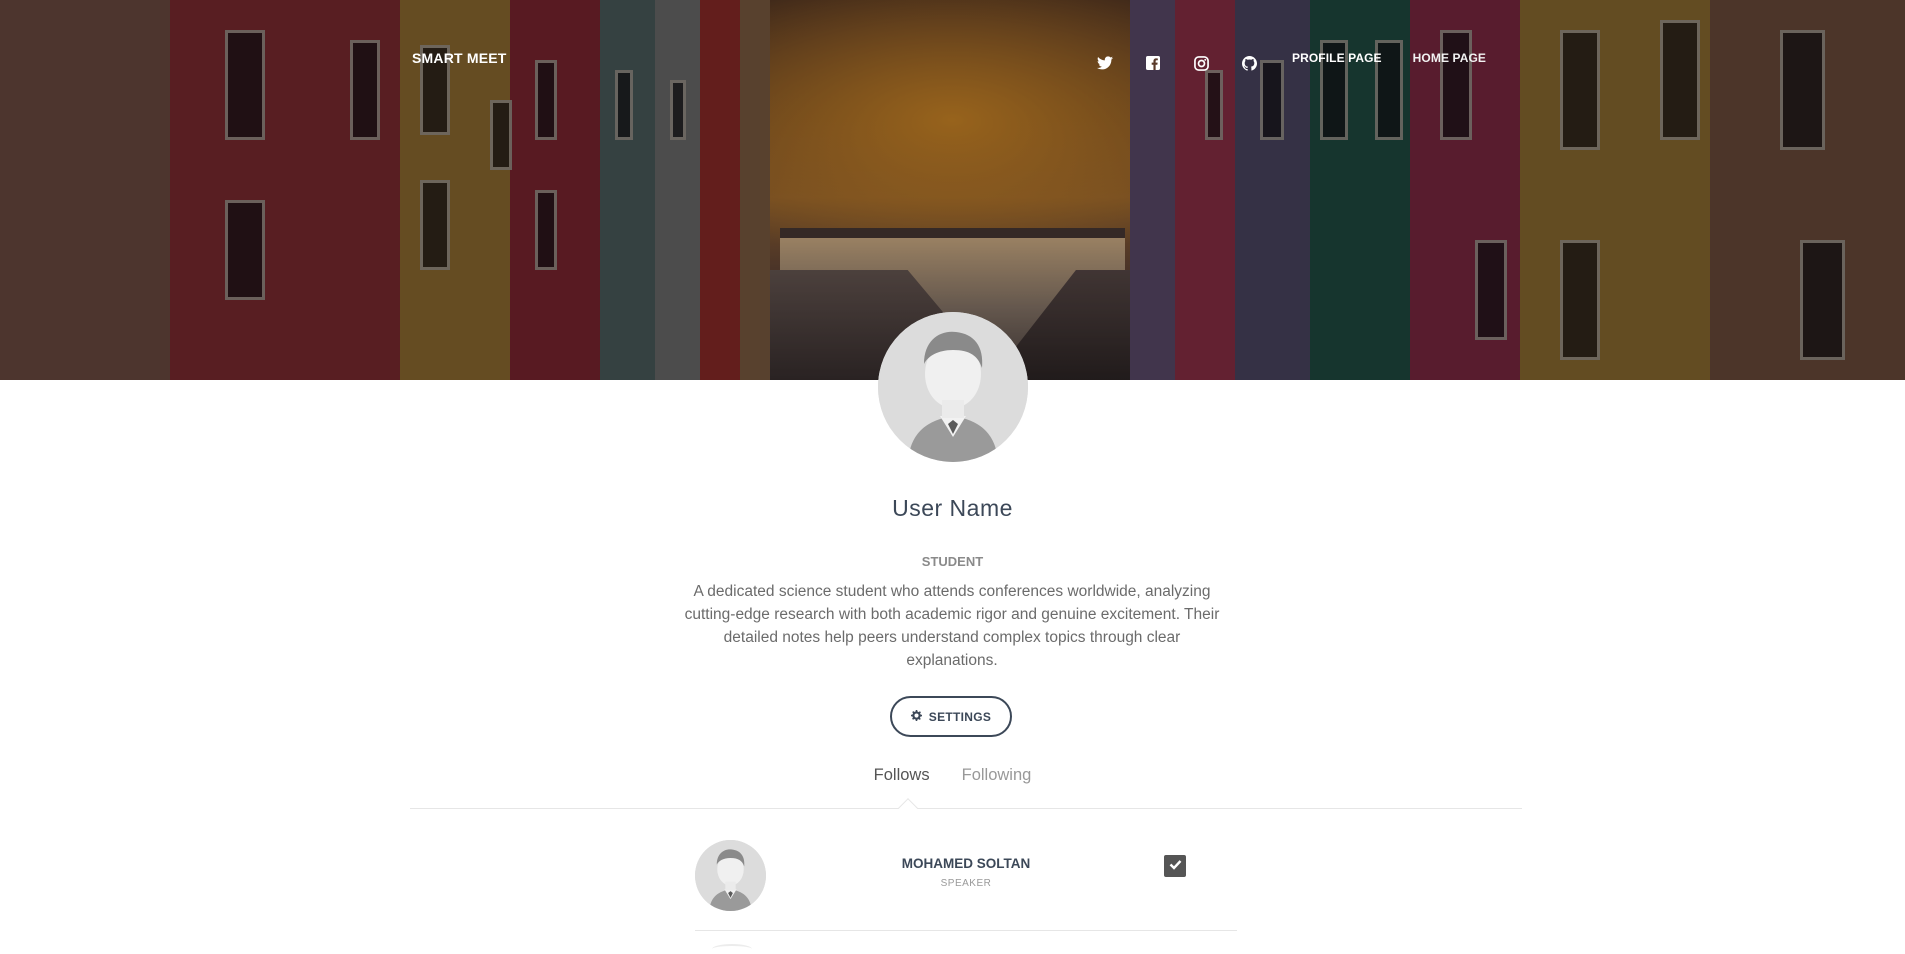 The height and width of the screenshot is (954, 1905). Describe the element at coordinates (952, 775) in the screenshot. I see `tabs: Follows Following` at that location.